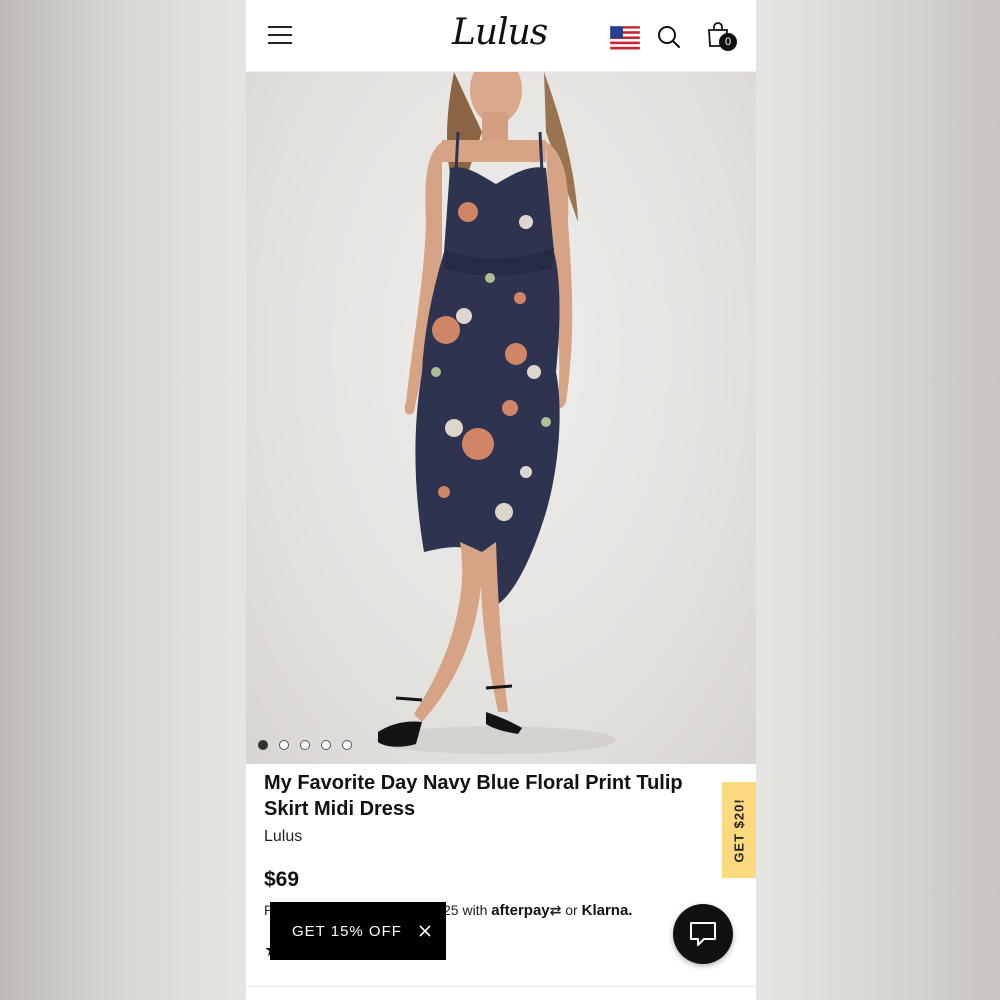  What do you see at coordinates (280, 36) in the screenshot?
I see `menu-icon` at bounding box center [280, 36].